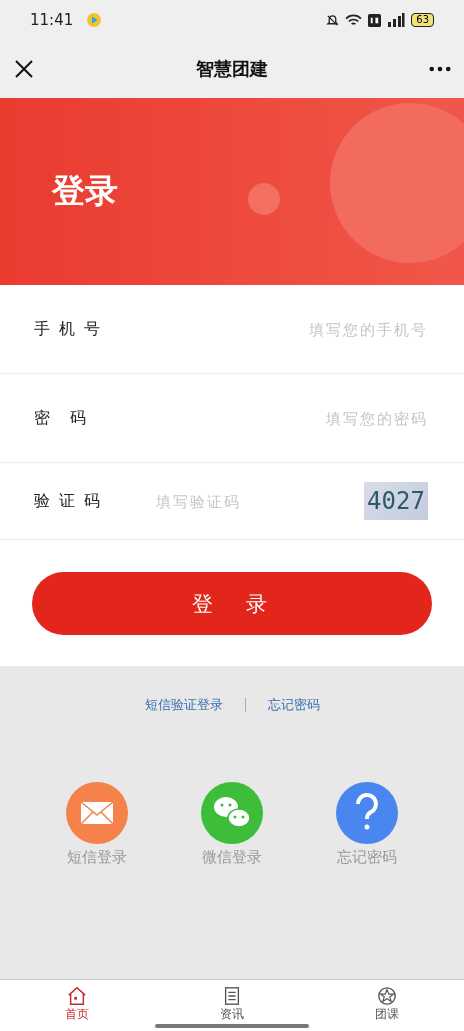 This screenshot has width=464, height=1031. Describe the element at coordinates (396, 501) in the screenshot. I see `captcha-image: 4027` at that location.